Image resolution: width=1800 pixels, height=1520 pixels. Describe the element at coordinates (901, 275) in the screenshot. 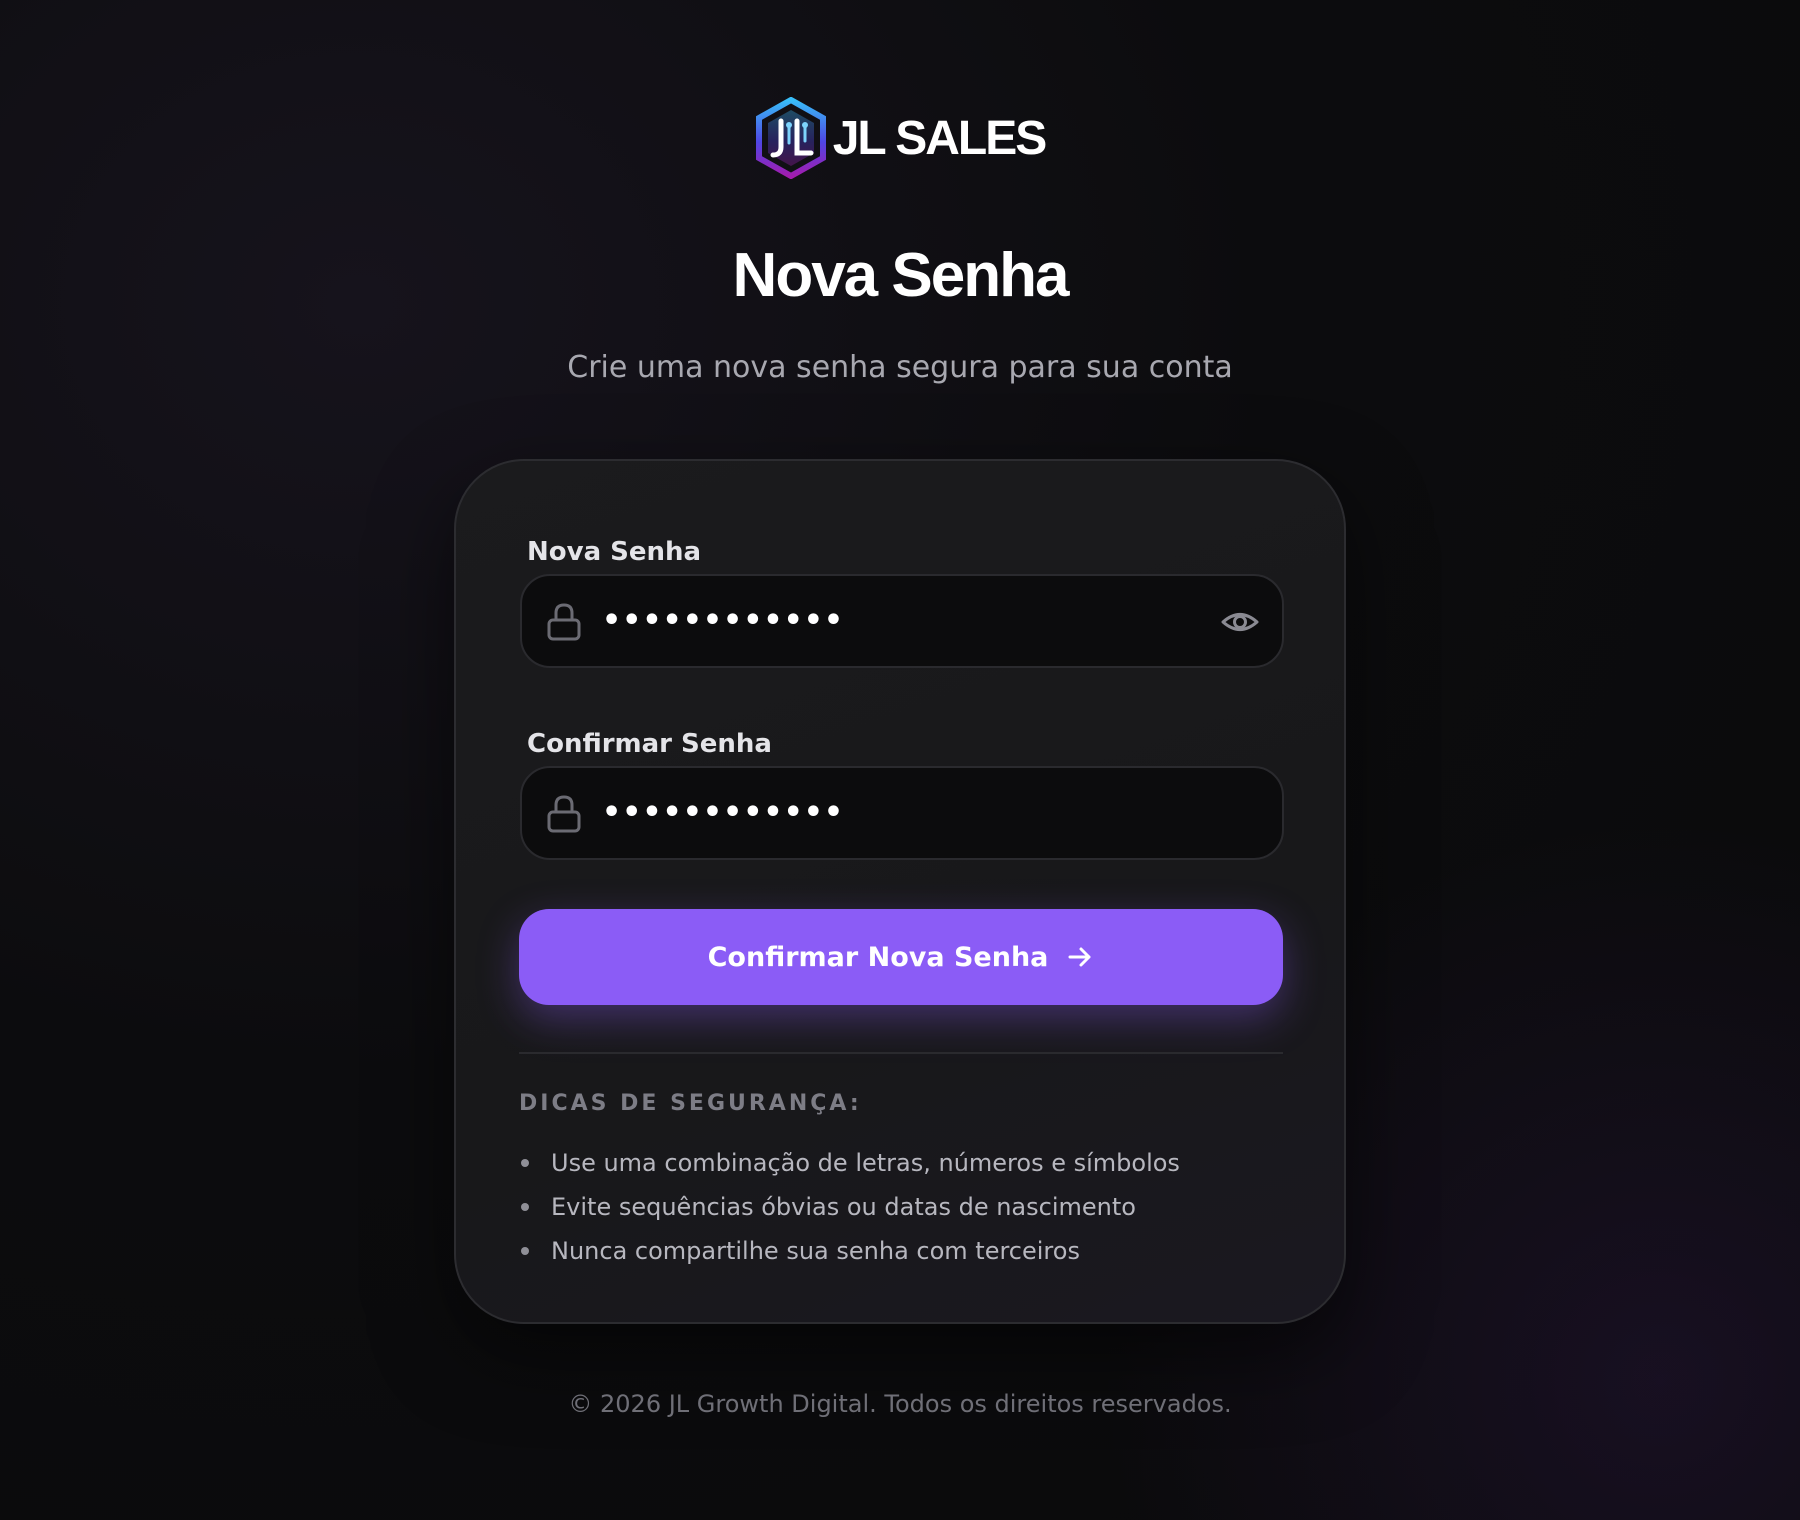

I see `page-title: Nova Senha` at that location.